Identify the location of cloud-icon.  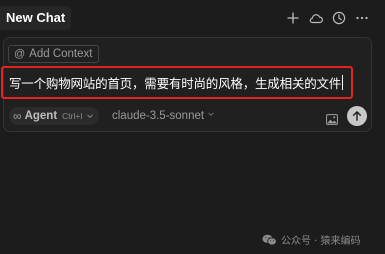
(316, 18).